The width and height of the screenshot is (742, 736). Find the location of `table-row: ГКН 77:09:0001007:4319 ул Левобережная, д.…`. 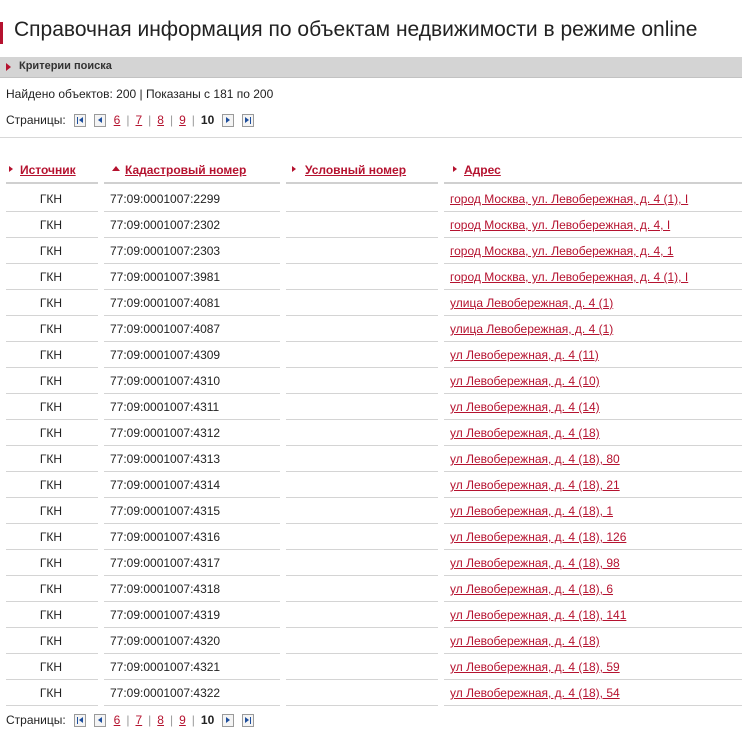

table-row: ГКН 77:09:0001007:4319 ул Левобережная, д.… is located at coordinates (371, 615).